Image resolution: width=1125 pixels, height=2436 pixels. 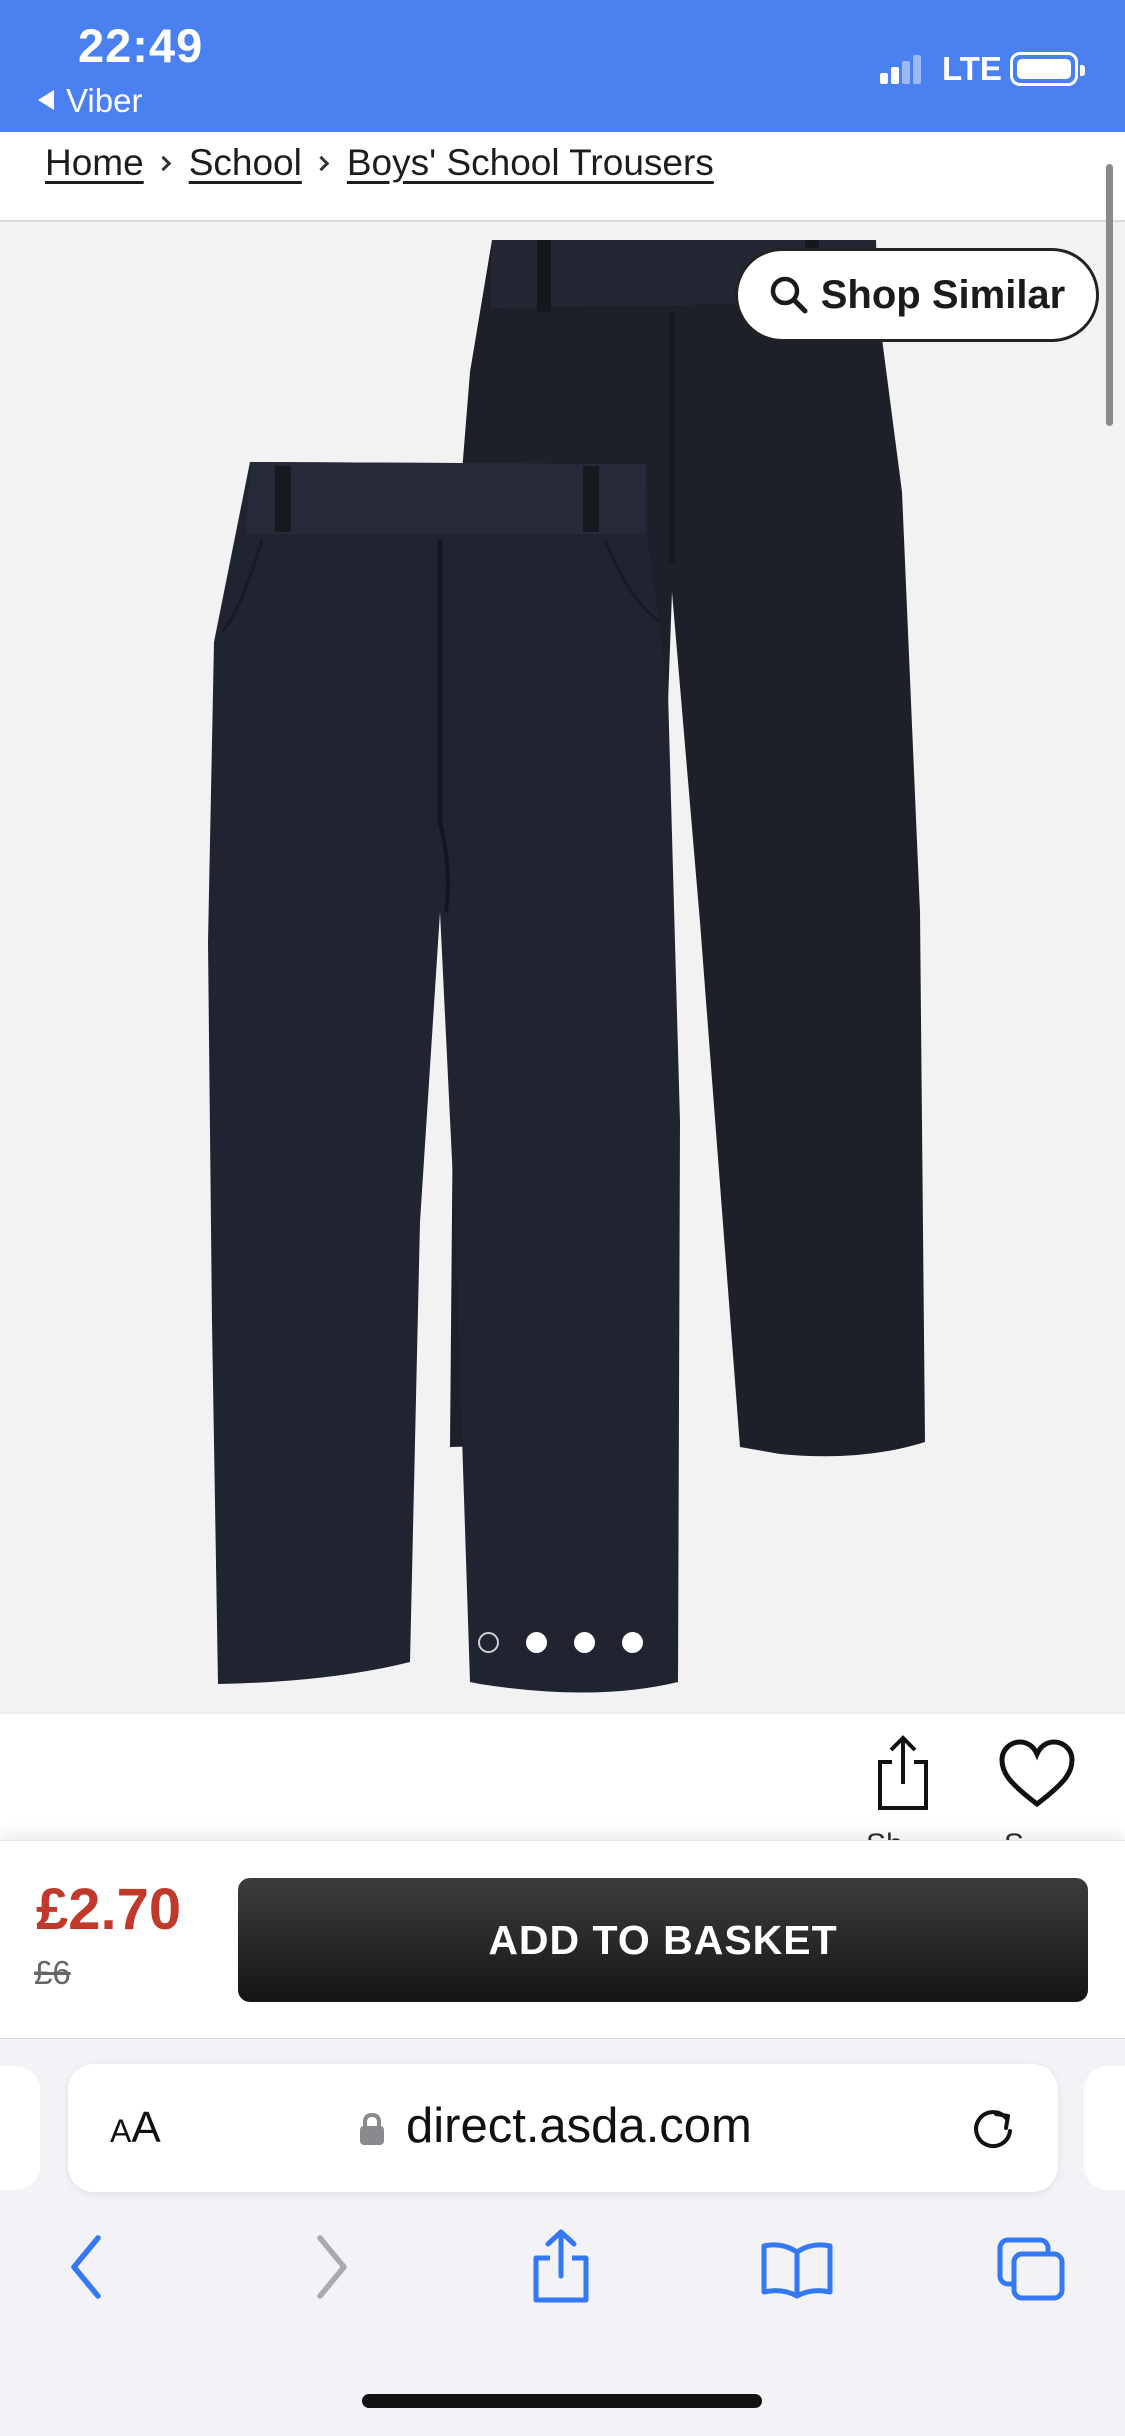 What do you see at coordinates (109, 1909) in the screenshot?
I see `current-price: £2.70` at bounding box center [109, 1909].